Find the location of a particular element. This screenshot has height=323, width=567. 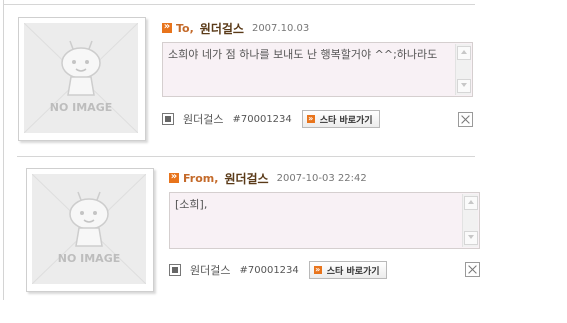

left-border is located at coordinates (3, 150).